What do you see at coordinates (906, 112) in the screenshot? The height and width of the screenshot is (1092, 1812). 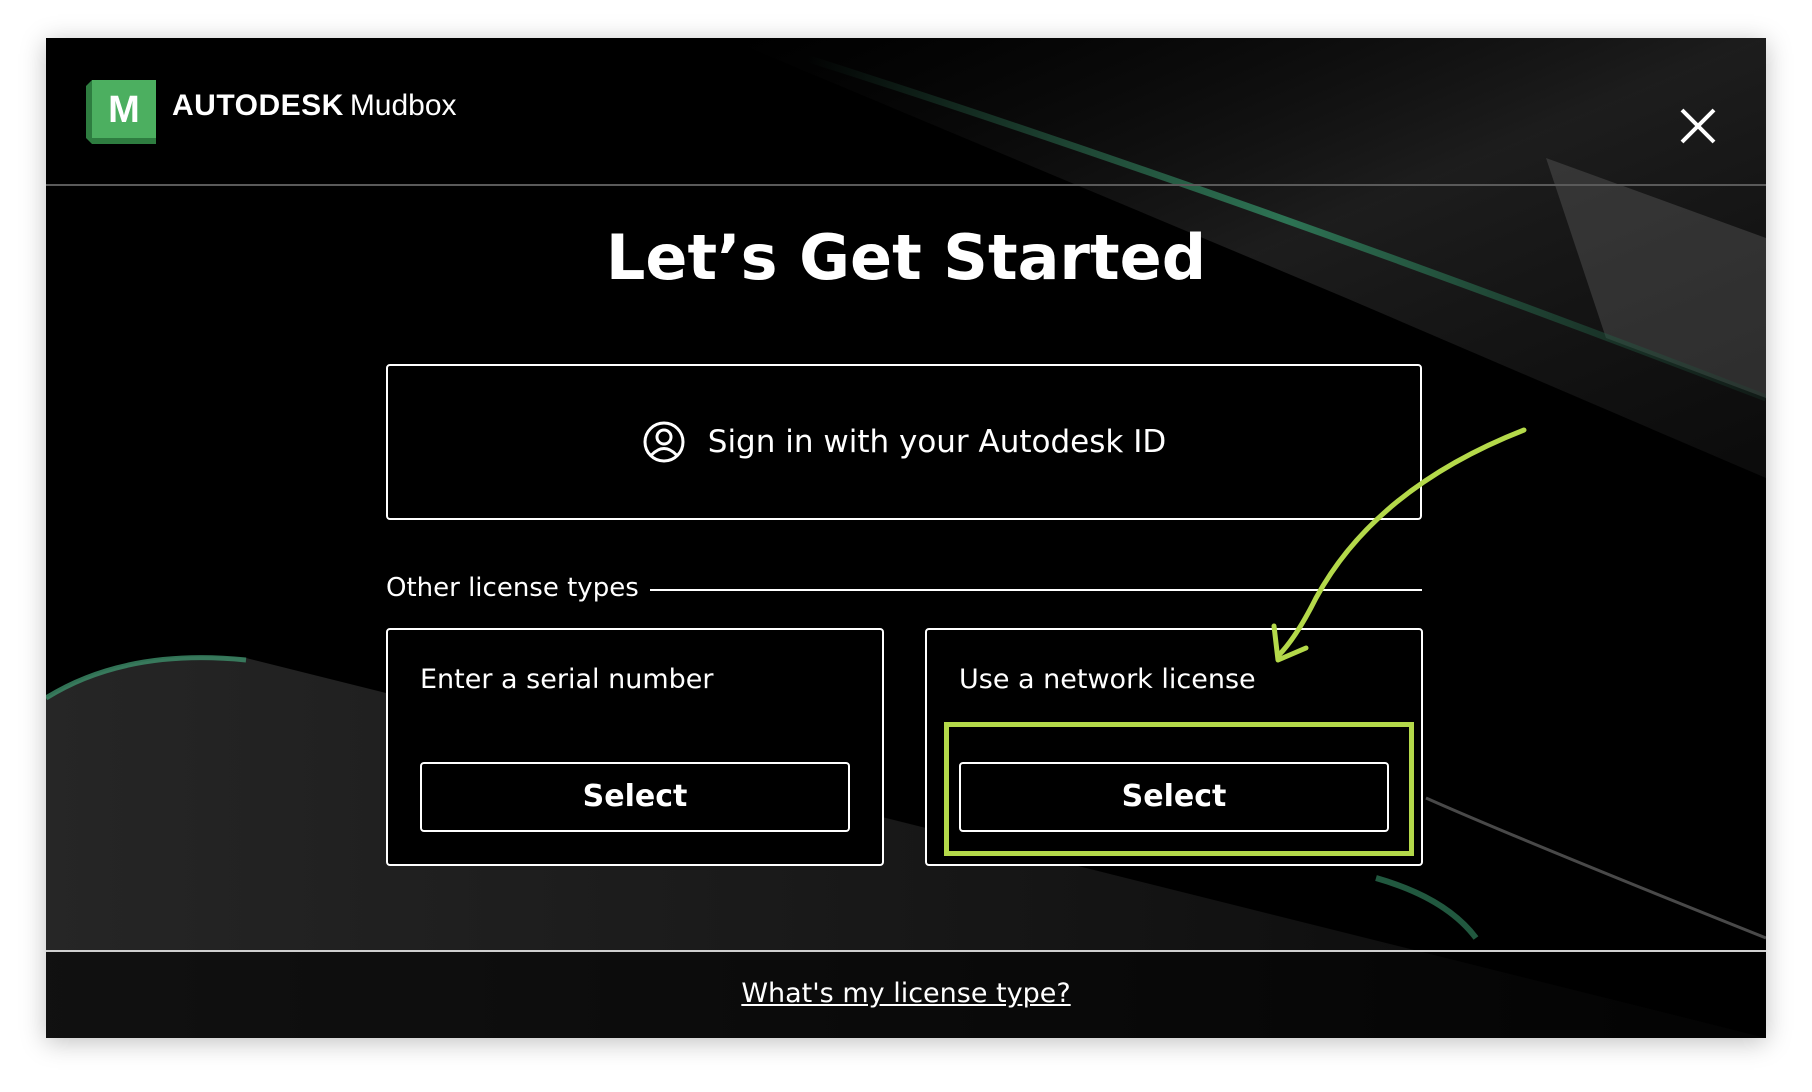 I see `dialog-header: M AUTODESK Mudbox` at bounding box center [906, 112].